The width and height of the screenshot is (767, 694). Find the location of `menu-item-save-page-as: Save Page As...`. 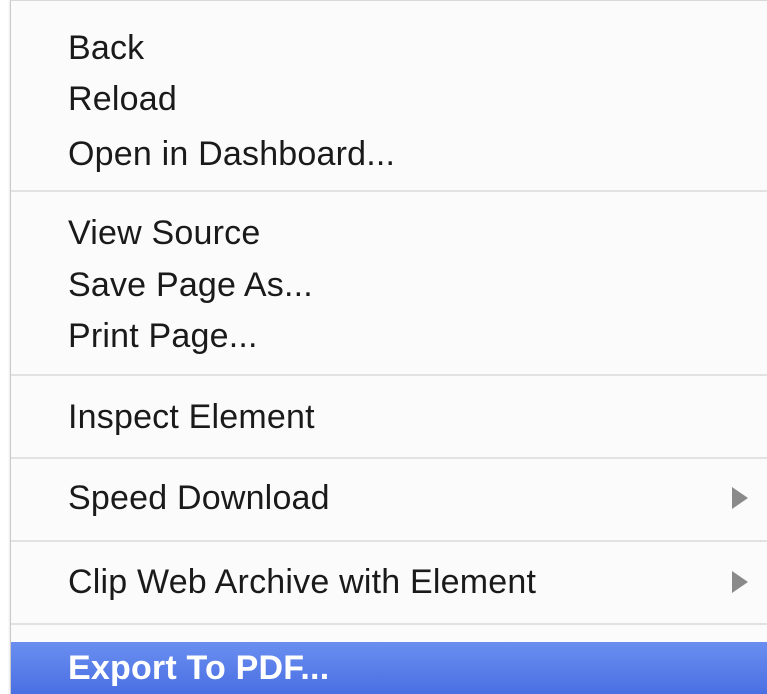

menu-item-save-page-as: Save Page As... is located at coordinates (389, 285).